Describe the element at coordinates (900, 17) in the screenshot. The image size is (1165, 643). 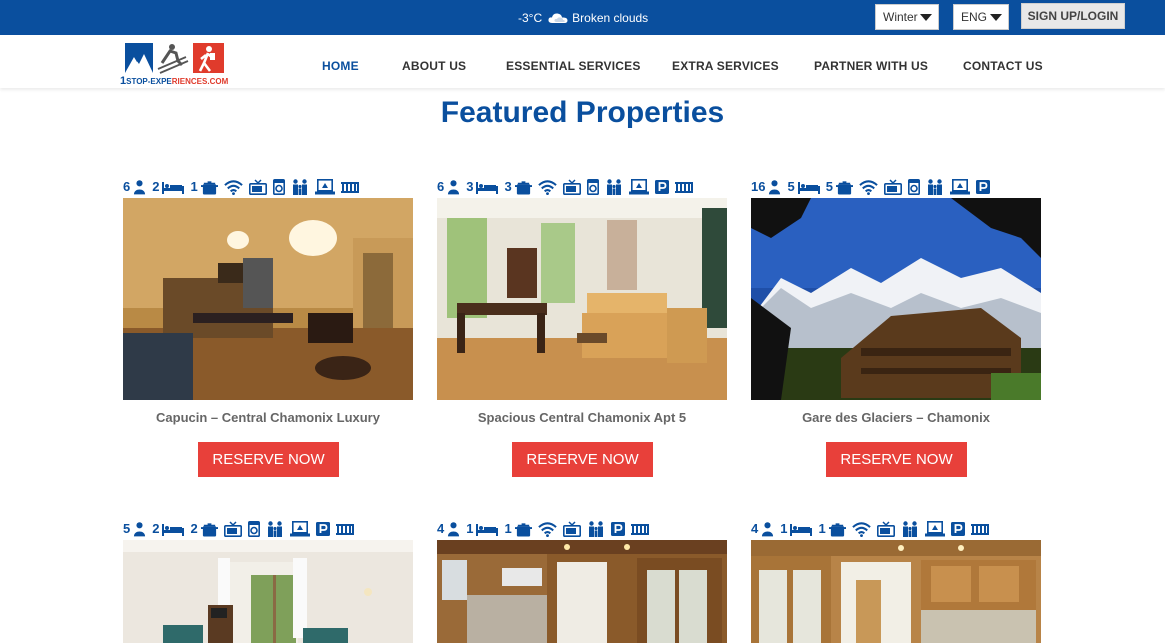
I see `season-select-value: Winter` at that location.